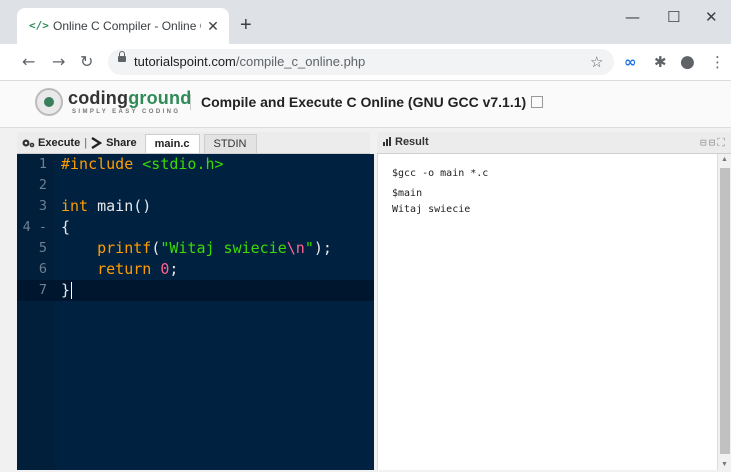  Describe the element at coordinates (300, 61) in the screenshot. I see `url-path: /compile_c_online.php` at that location.